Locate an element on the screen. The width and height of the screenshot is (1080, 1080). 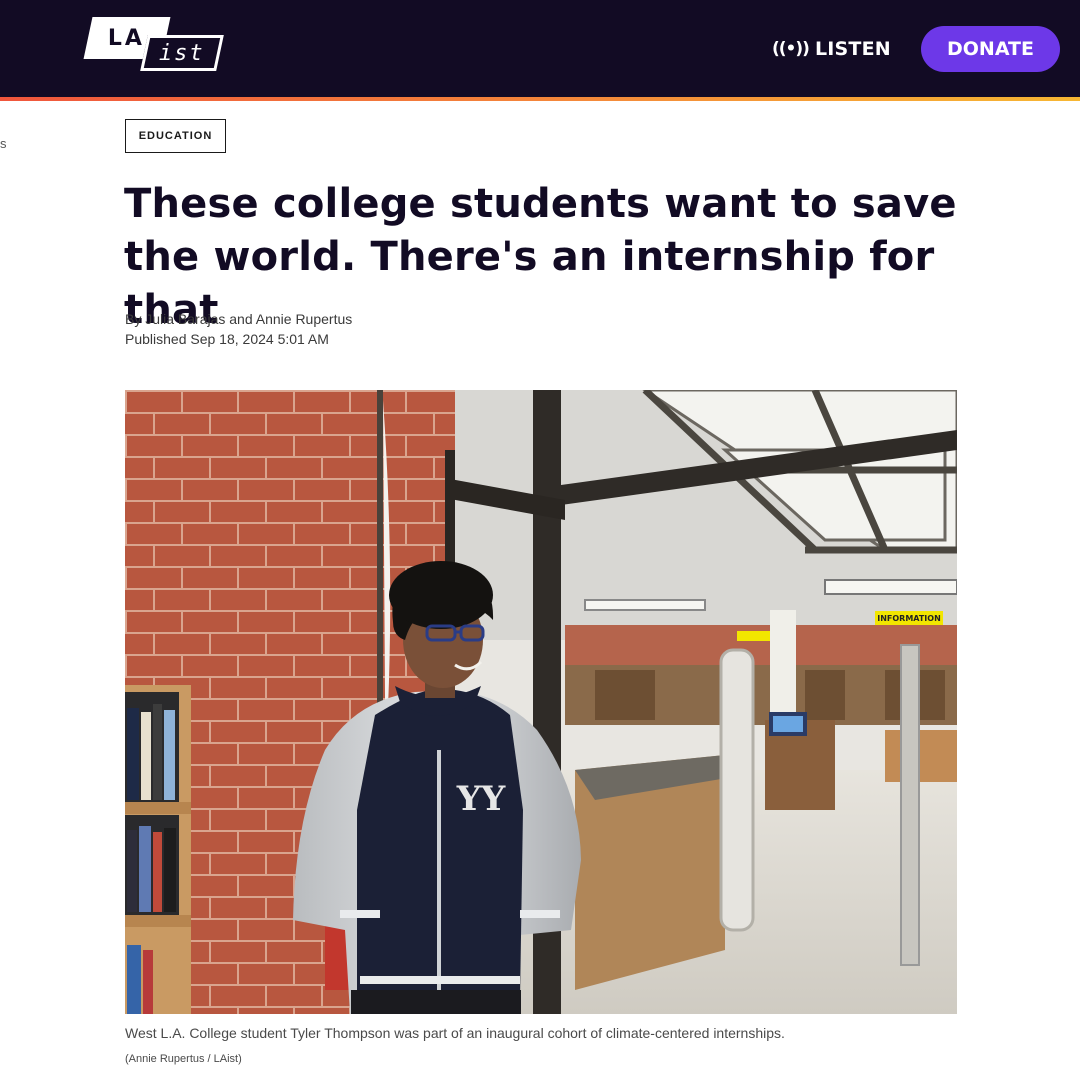
svg-text: YY is located at coordinates (481, 799).